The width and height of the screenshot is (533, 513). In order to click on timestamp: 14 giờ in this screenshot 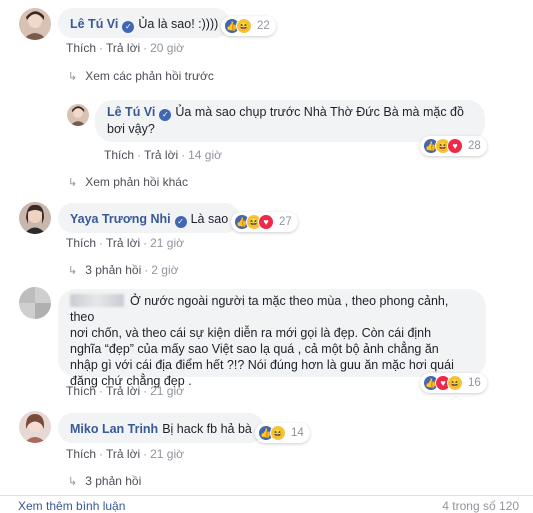, I will do `click(205, 155)`.